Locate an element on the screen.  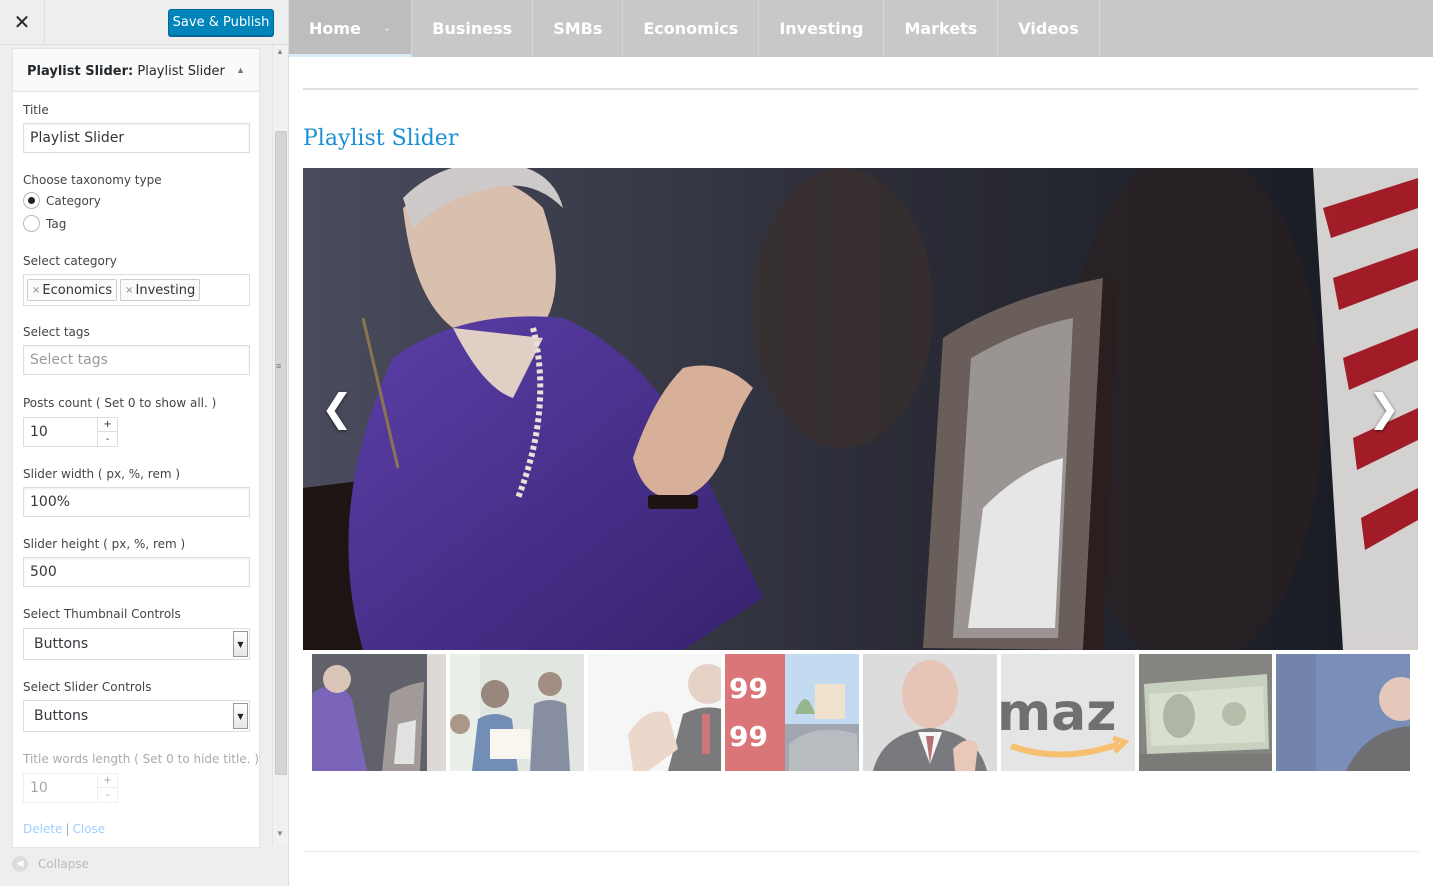
slider-height-input: 500 is located at coordinates (136, 572).